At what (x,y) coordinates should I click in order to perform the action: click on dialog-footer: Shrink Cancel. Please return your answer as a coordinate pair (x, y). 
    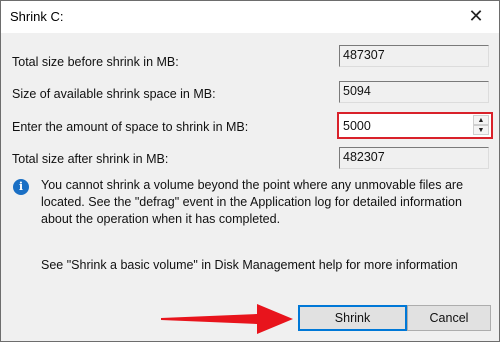
    Looking at the image, I should click on (250, 319).